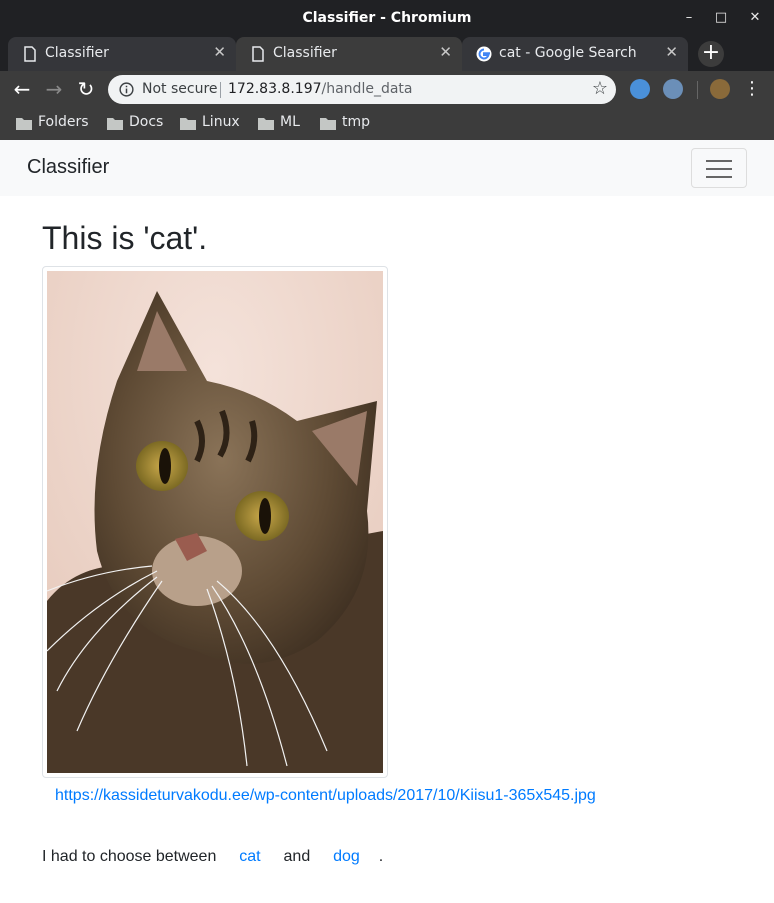  Describe the element at coordinates (54, 89) in the screenshot. I see `forward-icon: →` at that location.